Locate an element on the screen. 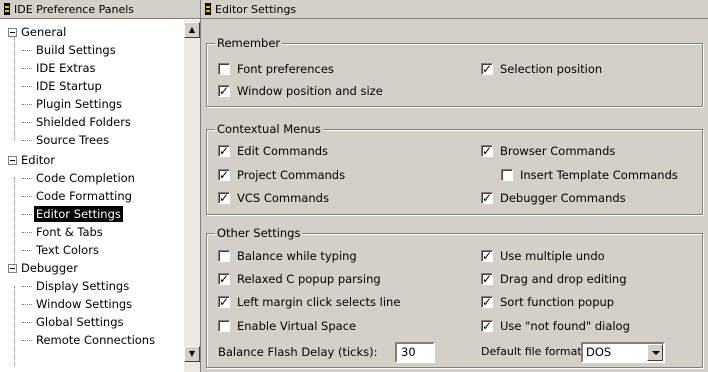  tree-item-label: Shielded Folders is located at coordinates (83, 122).